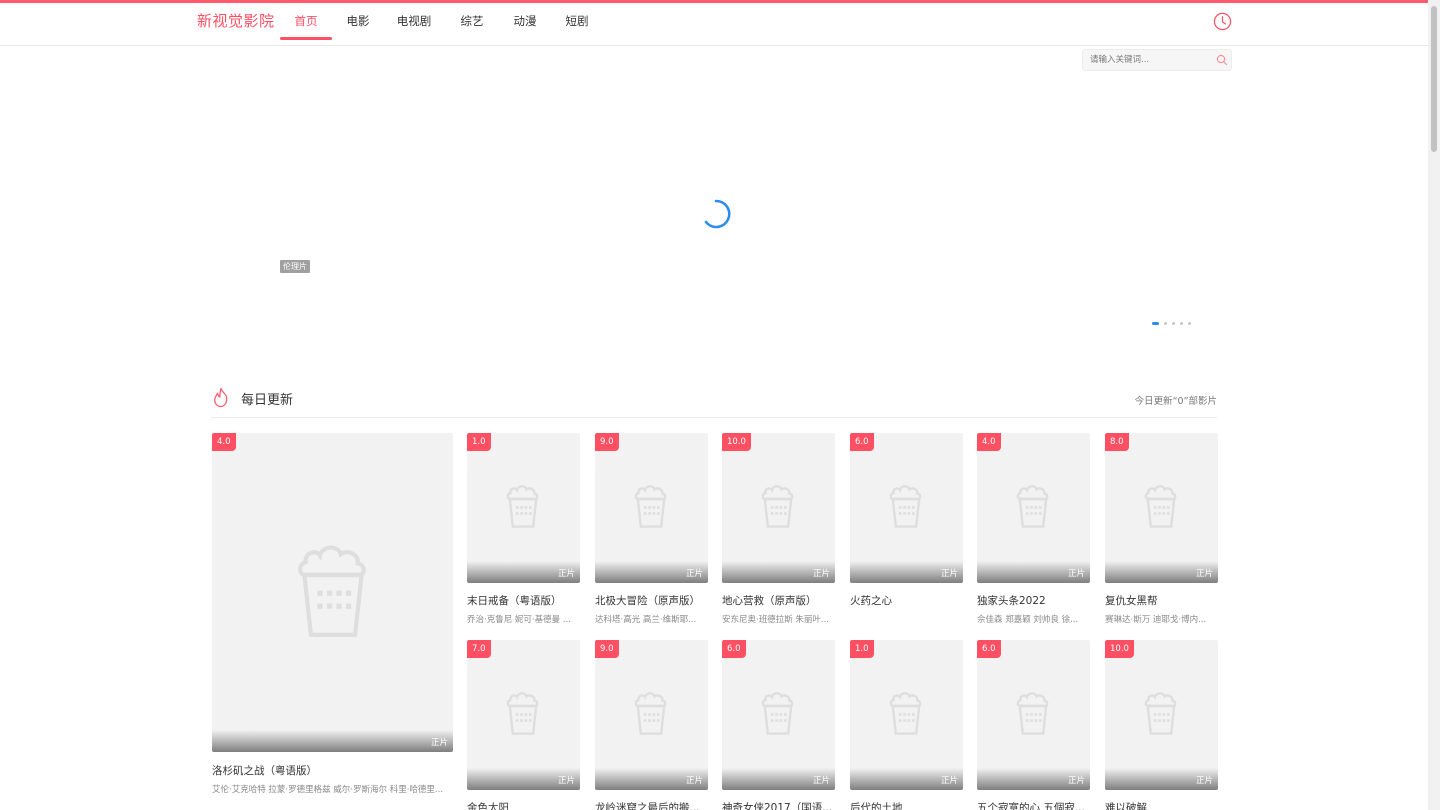 The height and width of the screenshot is (810, 1440). What do you see at coordinates (714, 400) in the screenshot?
I see `daily-update-header: 每日更新 今日更新“0”部影片` at bounding box center [714, 400].